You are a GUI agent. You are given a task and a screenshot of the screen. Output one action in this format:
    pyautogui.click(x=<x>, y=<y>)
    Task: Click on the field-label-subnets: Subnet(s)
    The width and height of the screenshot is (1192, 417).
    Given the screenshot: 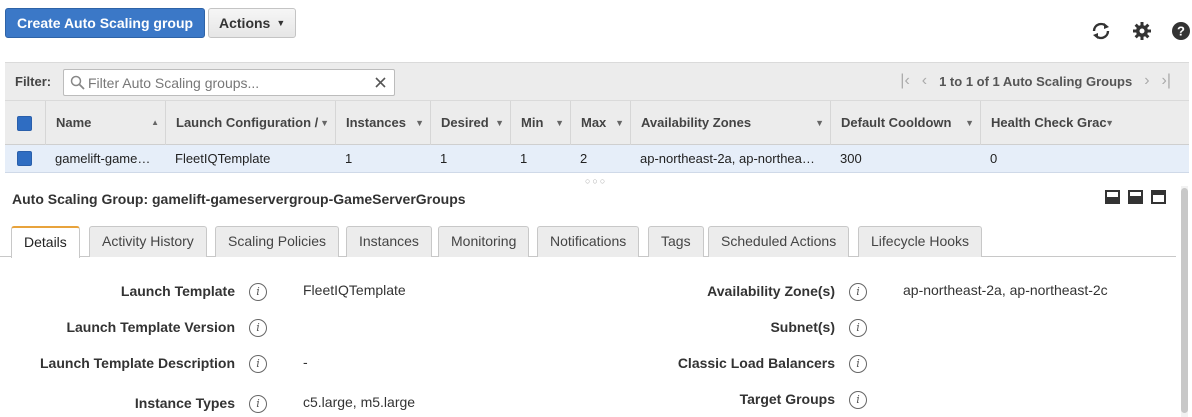 What is the action you would take?
    pyautogui.click(x=802, y=327)
    